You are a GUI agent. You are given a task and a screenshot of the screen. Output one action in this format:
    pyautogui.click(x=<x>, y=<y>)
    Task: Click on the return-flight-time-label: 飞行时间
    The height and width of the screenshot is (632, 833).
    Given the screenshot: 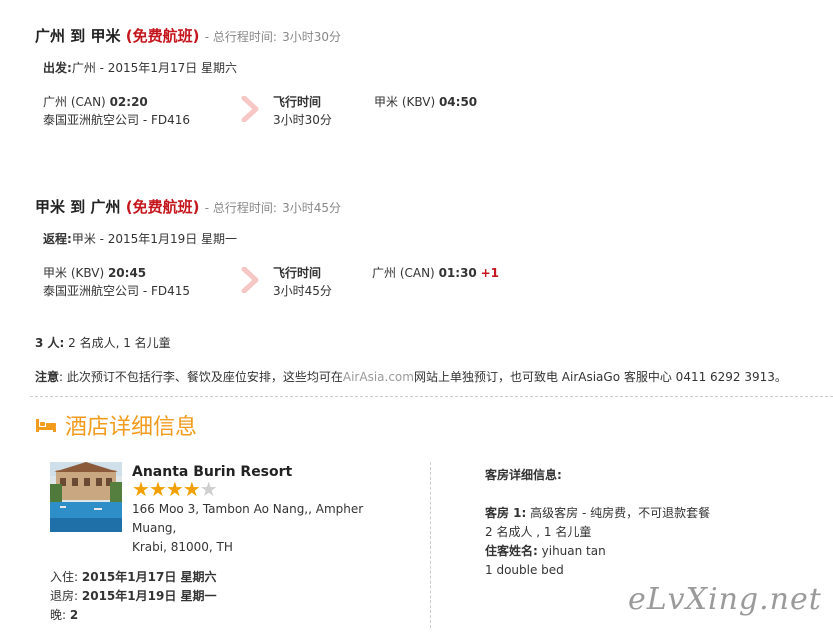 What is the action you would take?
    pyautogui.click(x=297, y=273)
    